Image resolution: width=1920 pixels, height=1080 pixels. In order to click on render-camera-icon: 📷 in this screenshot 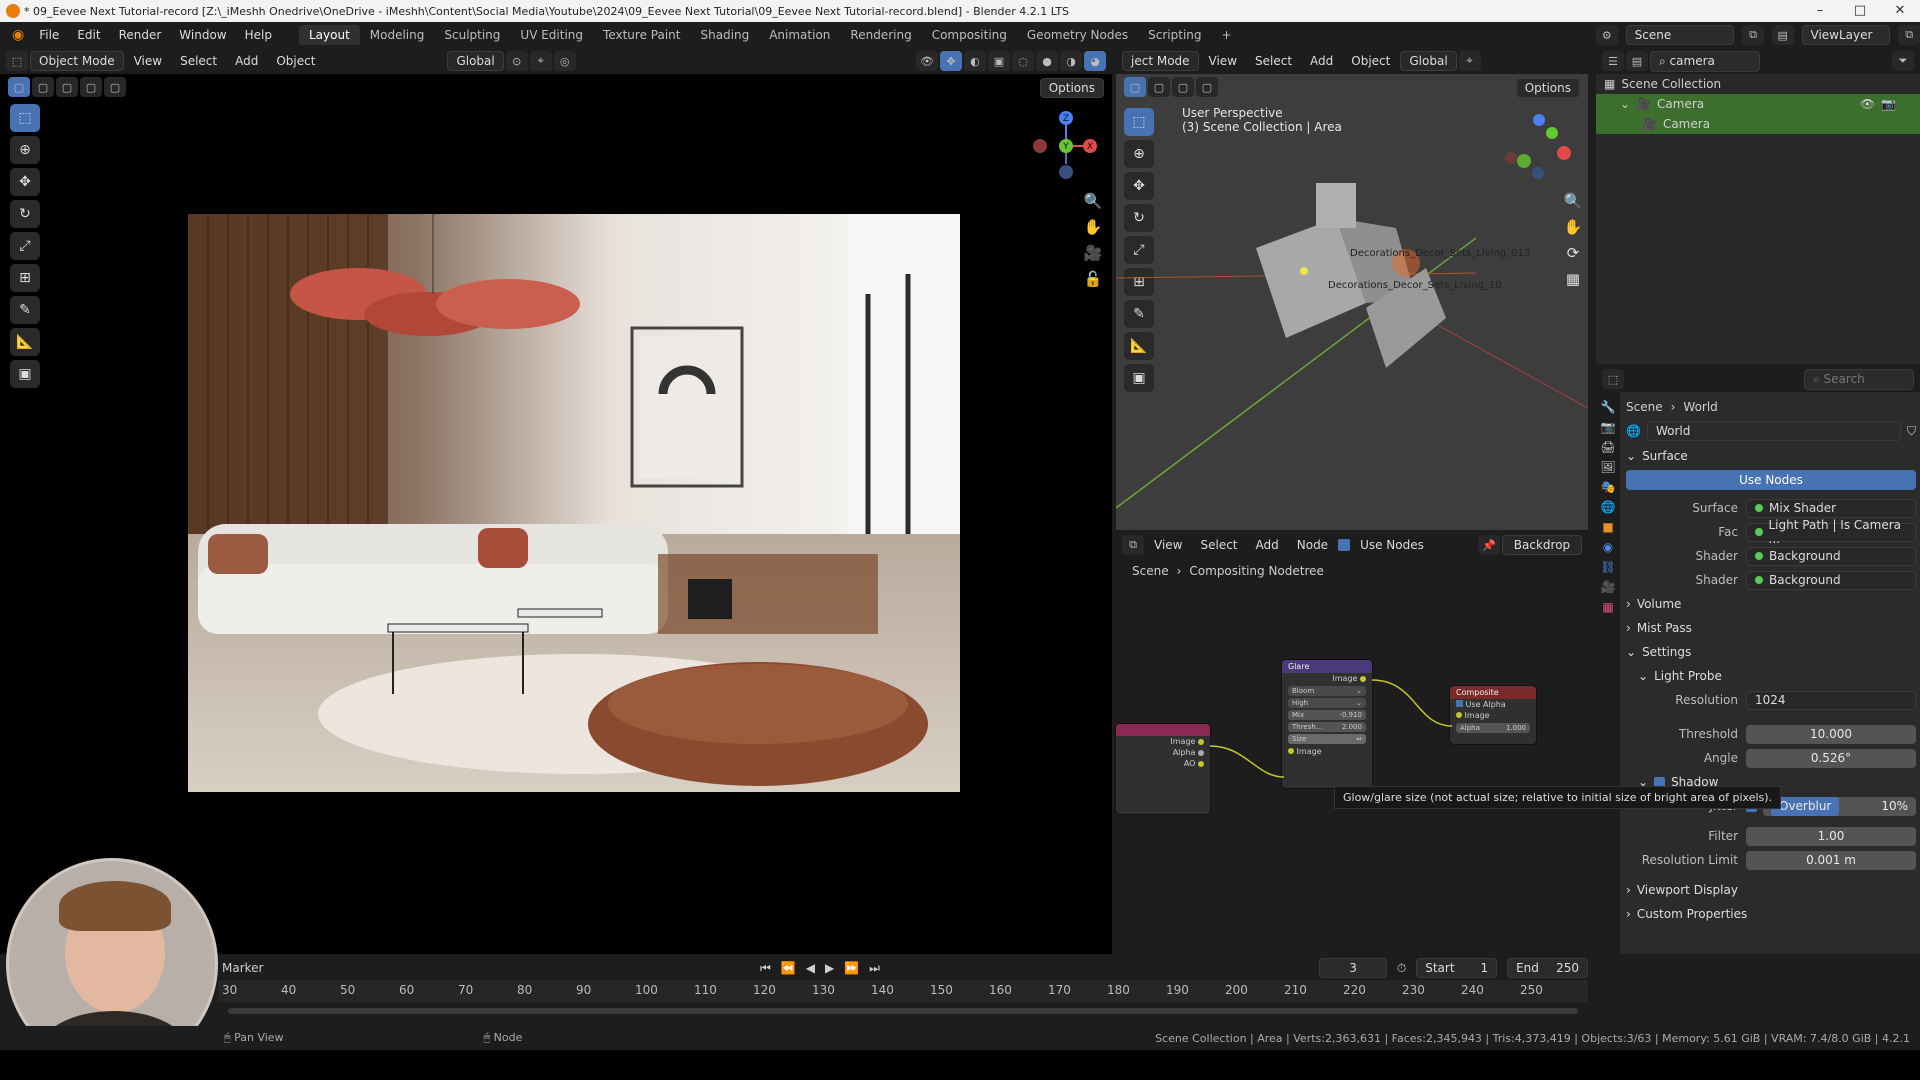, I will do `click(1888, 104)`.